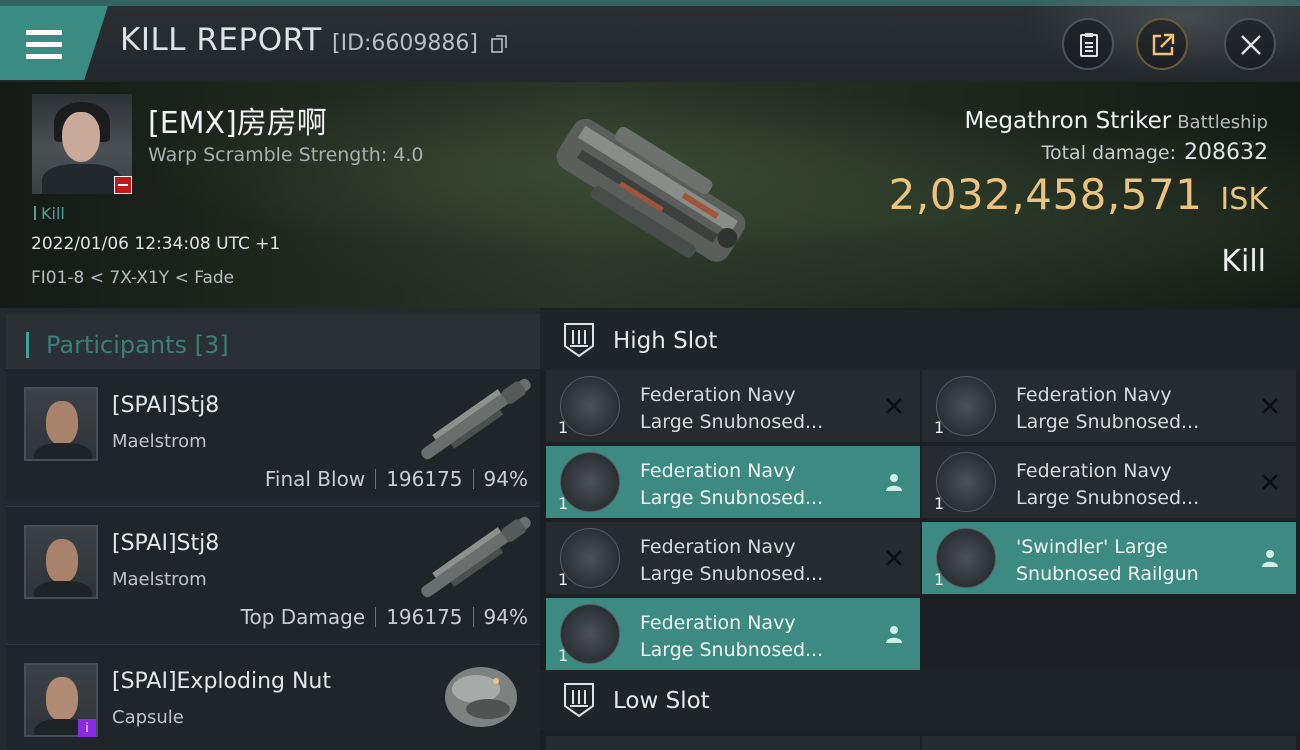  I want to click on isk-value-line: 2,032,458,571 ISK, so click(1078, 194).